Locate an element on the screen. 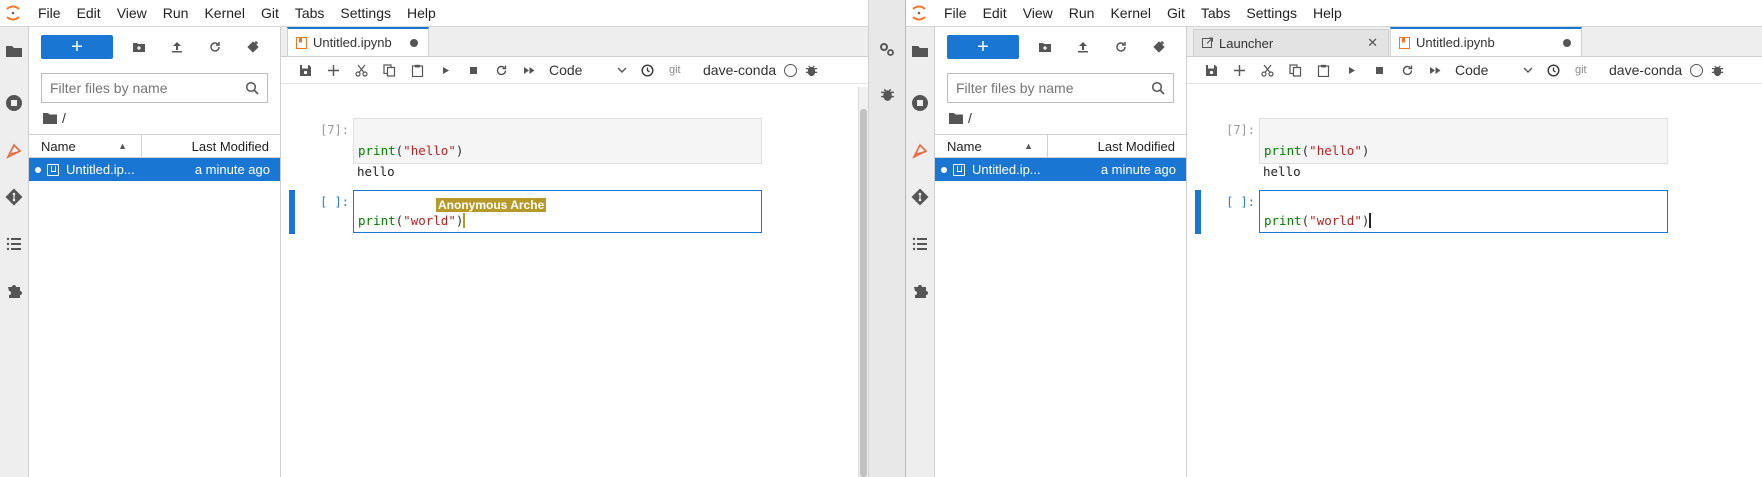 This screenshot has height=477, width=1762. close-icon: ✕ is located at coordinates (1372, 43).